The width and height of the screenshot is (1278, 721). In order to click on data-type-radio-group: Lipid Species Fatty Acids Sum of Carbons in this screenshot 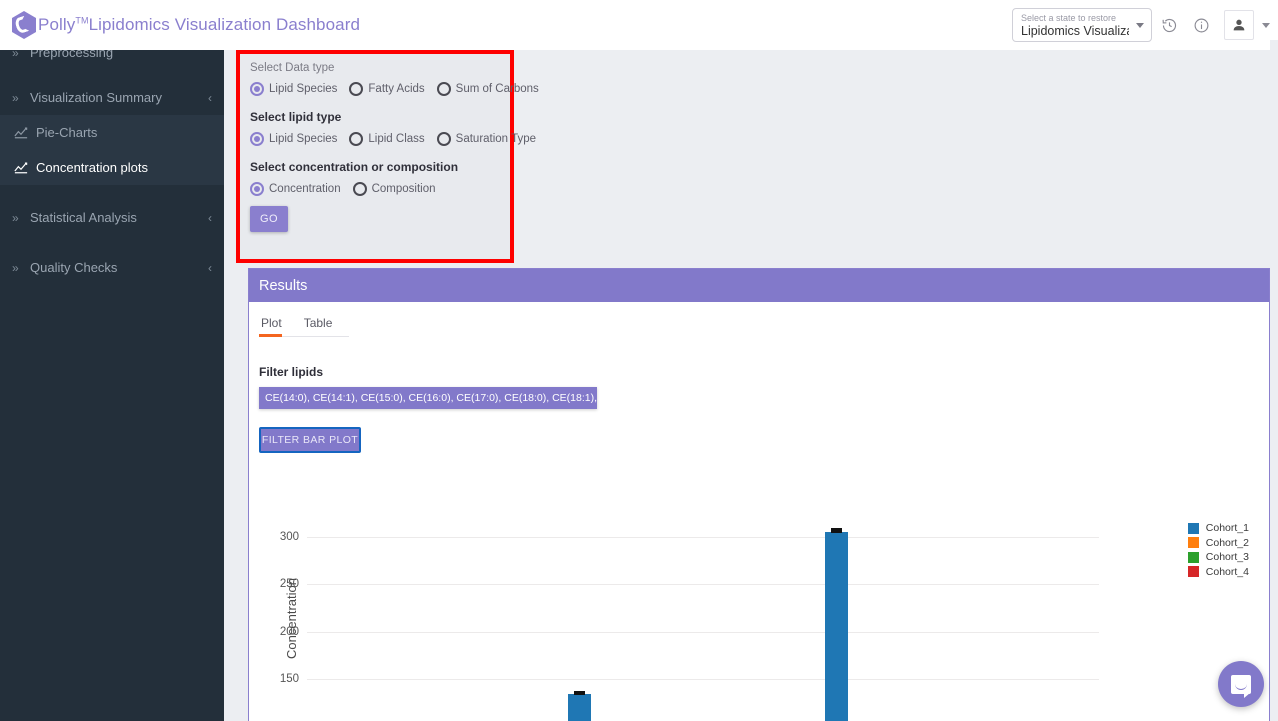, I will do `click(394, 89)`.